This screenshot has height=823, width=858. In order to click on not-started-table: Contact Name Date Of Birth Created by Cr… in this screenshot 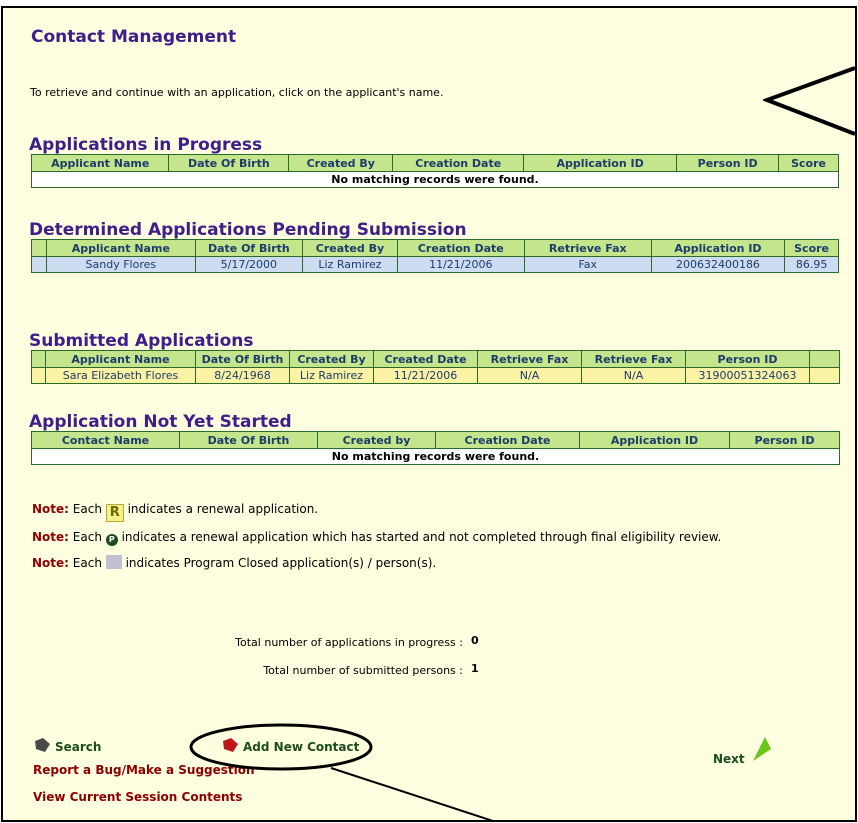, I will do `click(435, 448)`.